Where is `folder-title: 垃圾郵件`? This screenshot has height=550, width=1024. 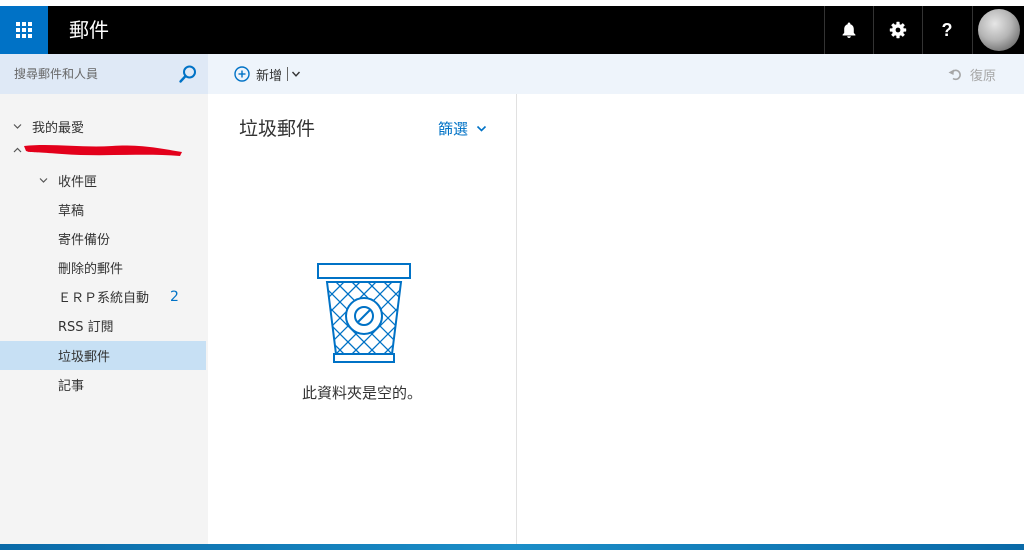
folder-title: 垃圾郵件 is located at coordinates (277, 129).